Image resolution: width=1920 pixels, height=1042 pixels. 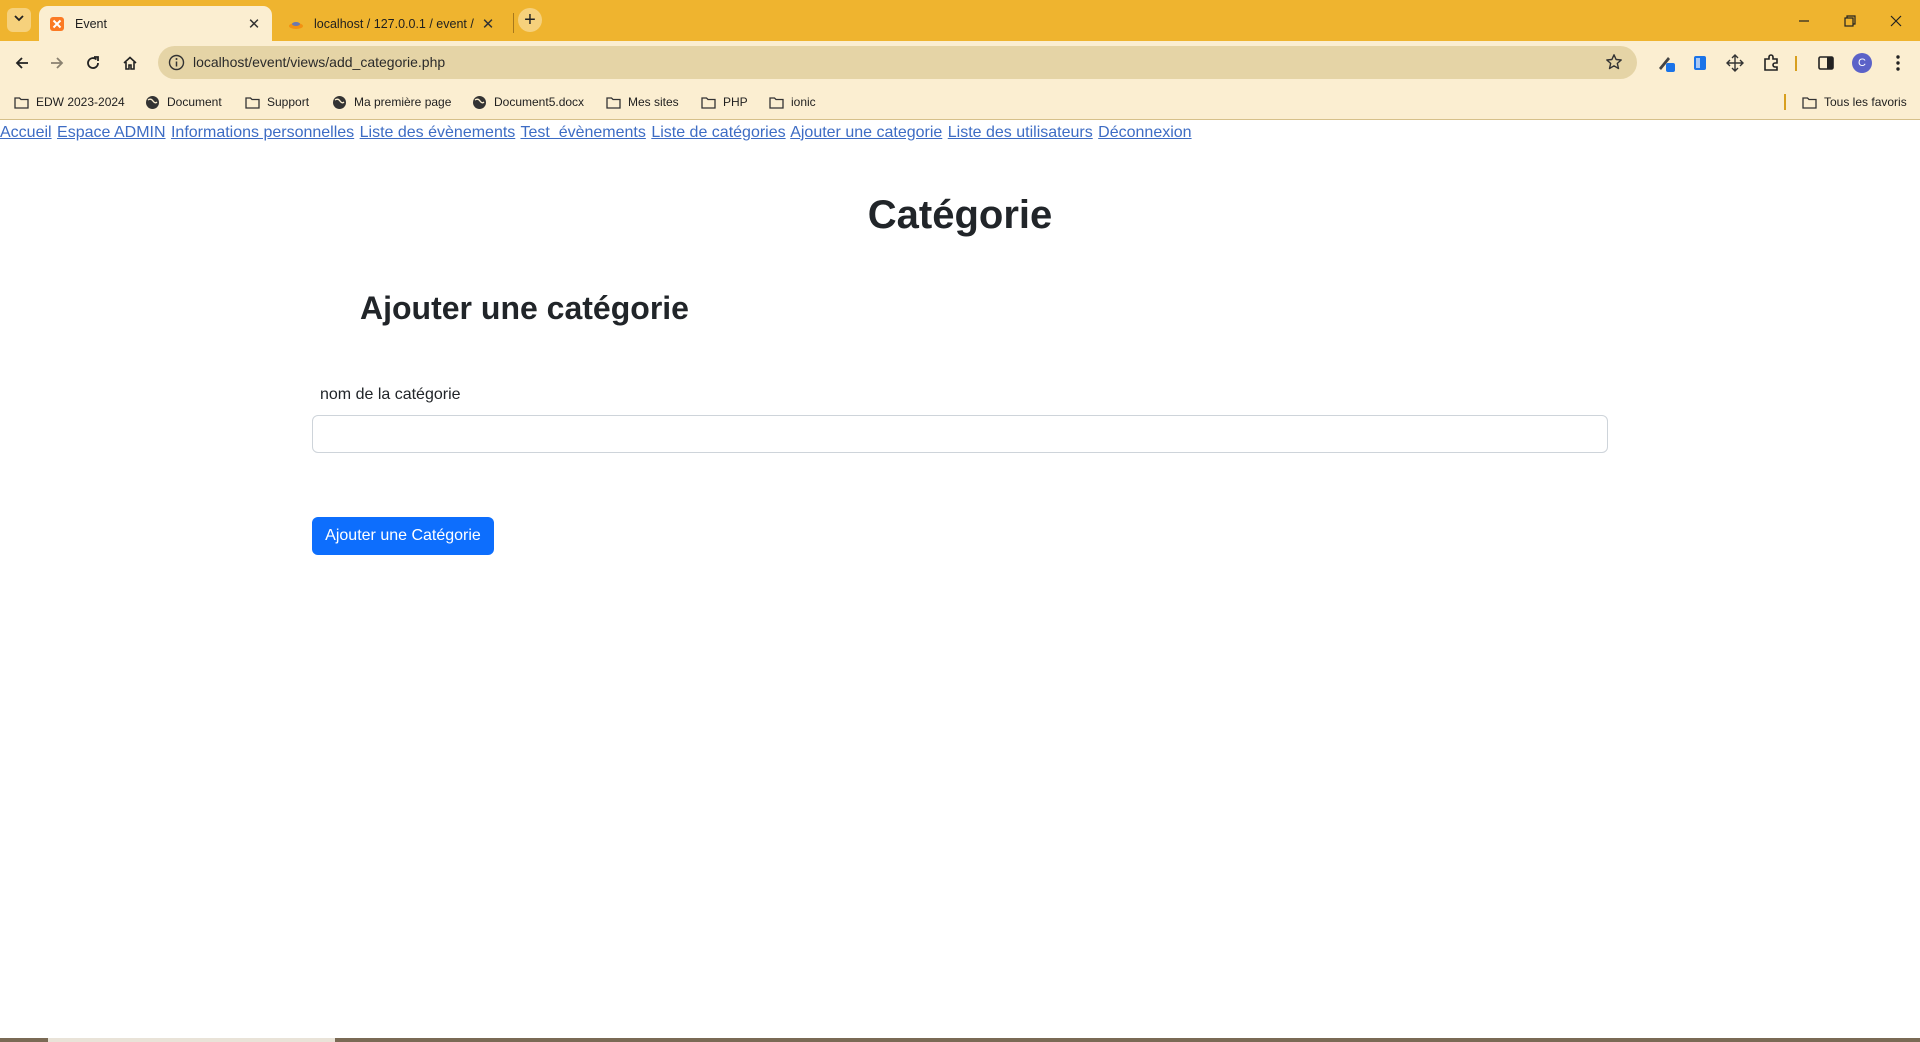 What do you see at coordinates (1826, 63) in the screenshot?
I see `side-panel-icon` at bounding box center [1826, 63].